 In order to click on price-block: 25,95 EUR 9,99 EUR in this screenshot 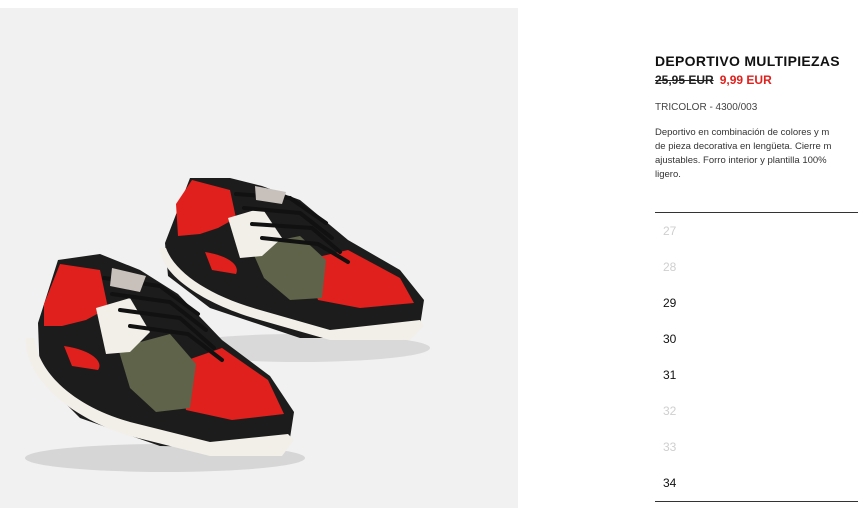, I will do `click(713, 80)`.